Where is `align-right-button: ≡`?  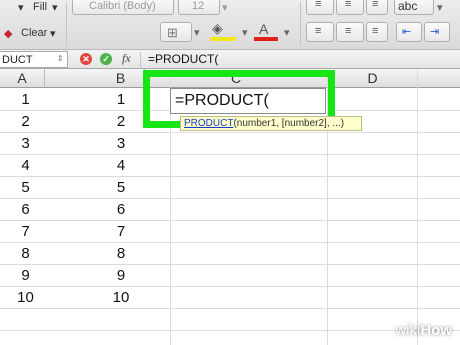
align-right-button: ≡ is located at coordinates (377, 7).